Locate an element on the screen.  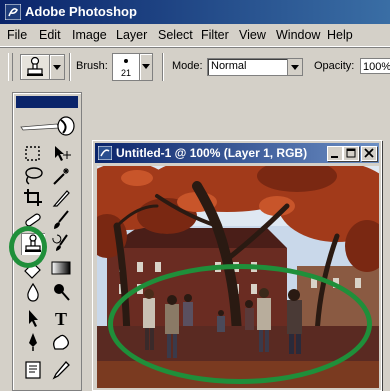
lasso-tool is located at coordinates (33, 176).